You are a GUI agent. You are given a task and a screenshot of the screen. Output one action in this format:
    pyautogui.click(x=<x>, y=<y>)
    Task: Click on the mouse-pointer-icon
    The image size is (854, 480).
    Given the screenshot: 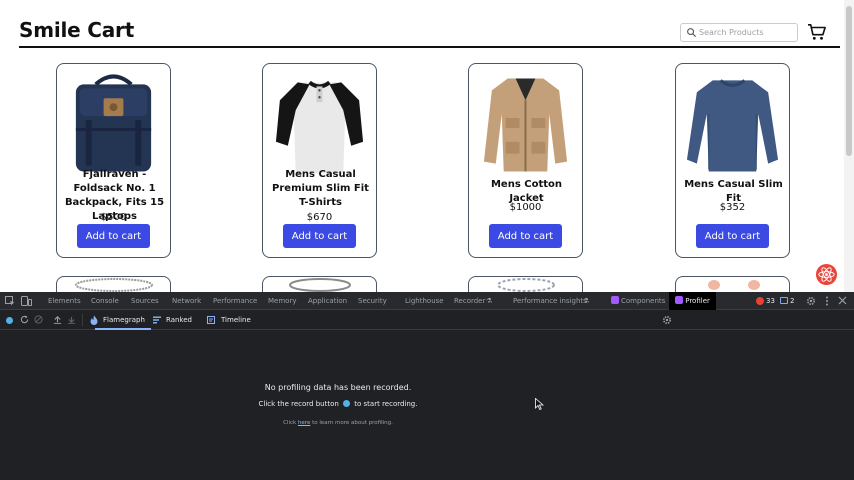 What is the action you would take?
    pyautogui.click(x=539, y=404)
    